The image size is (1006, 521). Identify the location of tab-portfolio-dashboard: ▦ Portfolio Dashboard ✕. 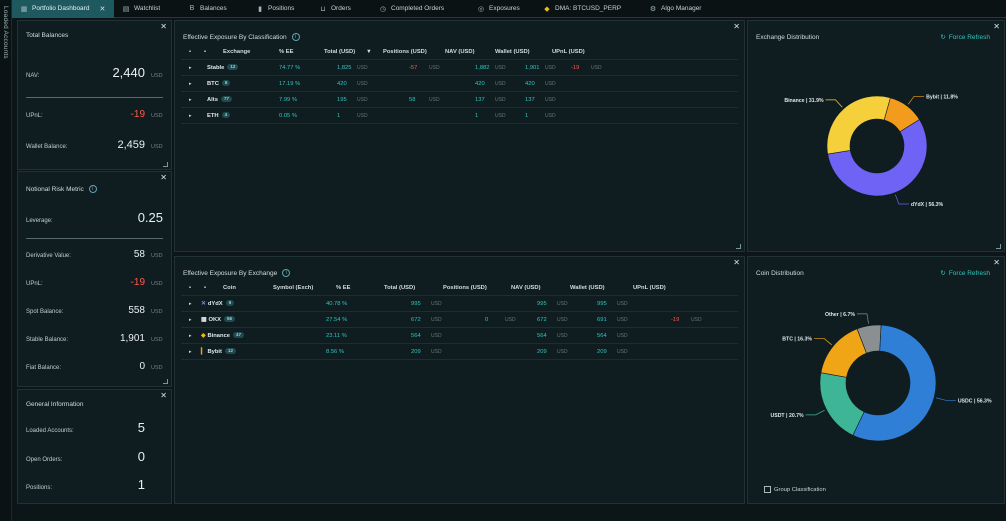
(63, 9).